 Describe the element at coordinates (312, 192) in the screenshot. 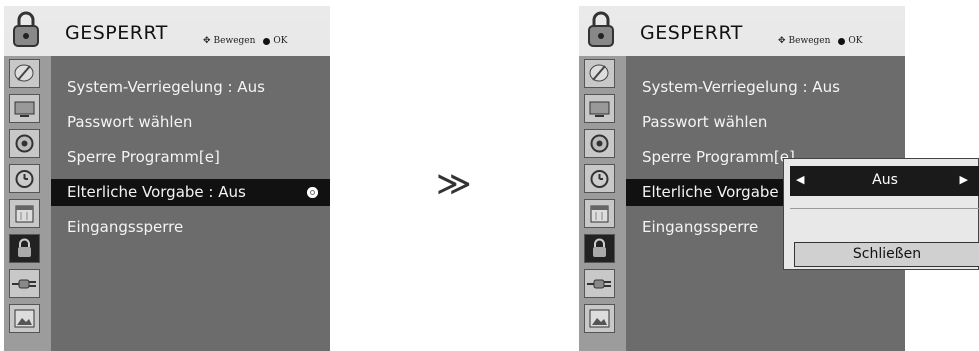

I see `selected-indicator-icon` at that location.